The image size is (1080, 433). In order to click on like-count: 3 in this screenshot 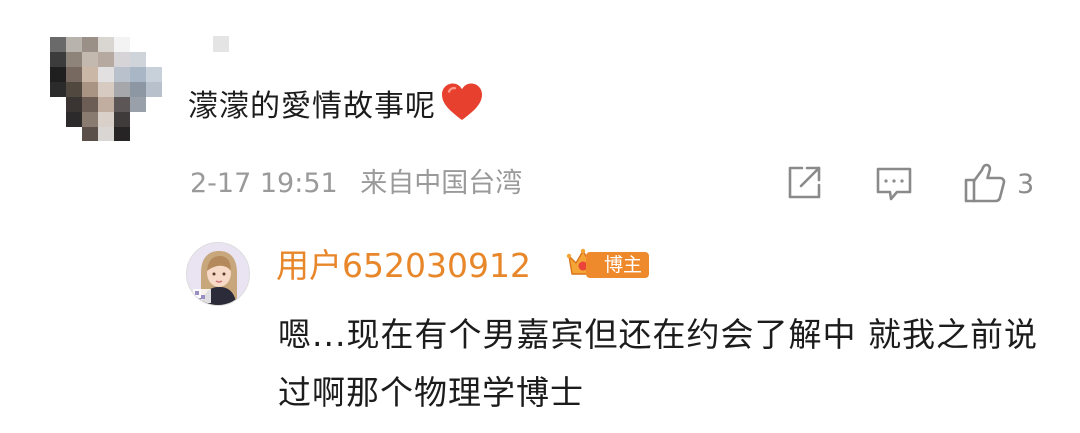, I will do `click(1026, 184)`.